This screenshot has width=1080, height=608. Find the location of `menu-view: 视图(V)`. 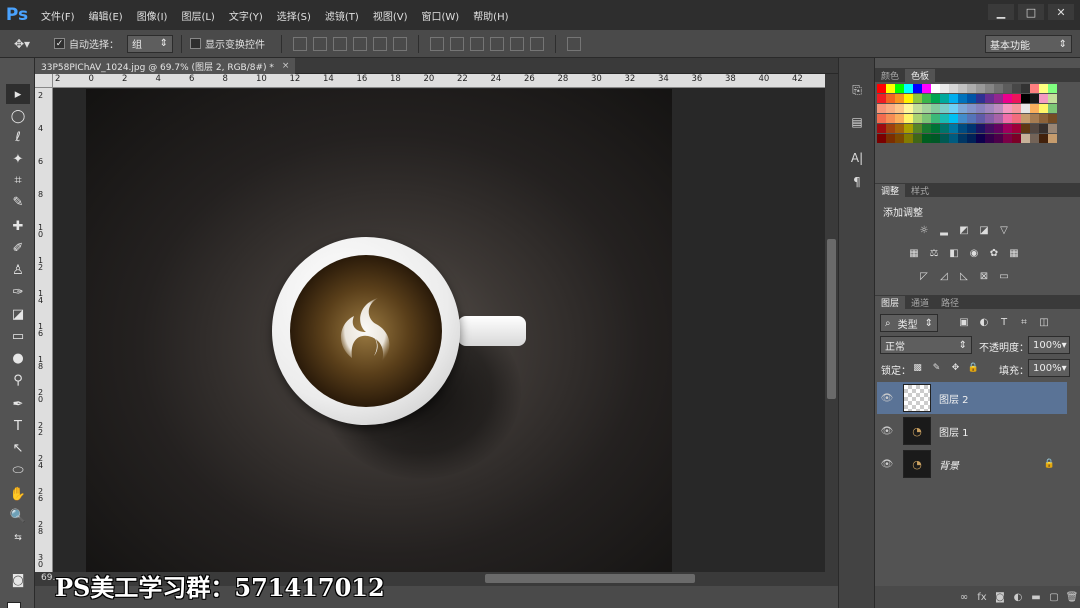

menu-view: 视图(V) is located at coordinates (390, 15).